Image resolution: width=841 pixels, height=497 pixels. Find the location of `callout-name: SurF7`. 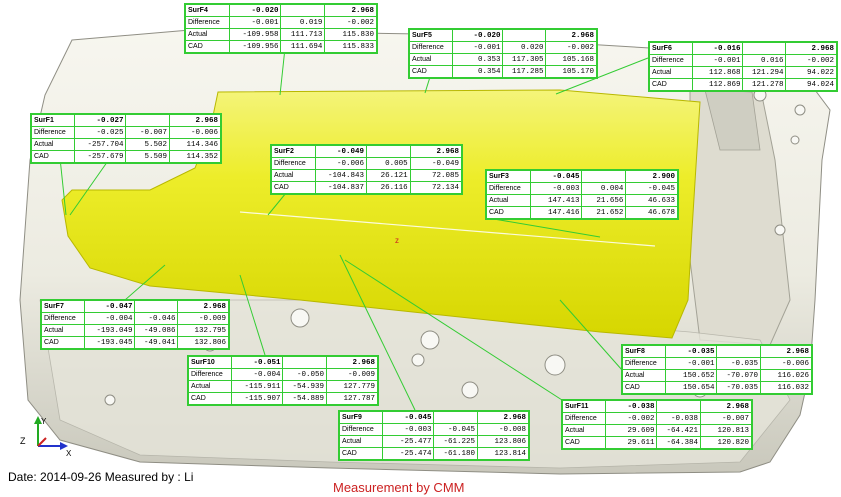

callout-name: SurF7 is located at coordinates (63, 306).